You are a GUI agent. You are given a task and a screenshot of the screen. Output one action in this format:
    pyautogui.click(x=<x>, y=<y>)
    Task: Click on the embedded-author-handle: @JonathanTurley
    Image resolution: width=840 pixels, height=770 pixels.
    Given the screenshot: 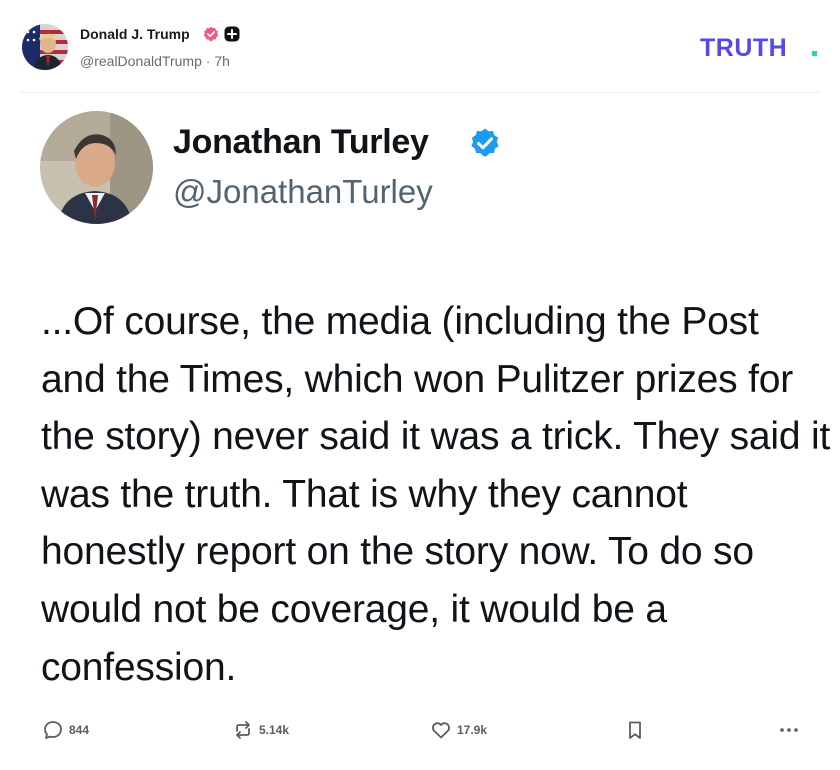 What is the action you would take?
    pyautogui.click(x=303, y=191)
    